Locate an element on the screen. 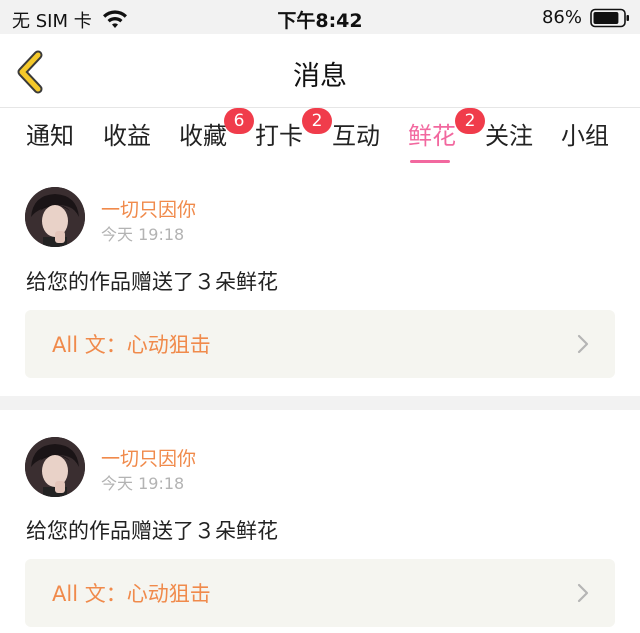  feed-divider is located at coordinates (320, 403).